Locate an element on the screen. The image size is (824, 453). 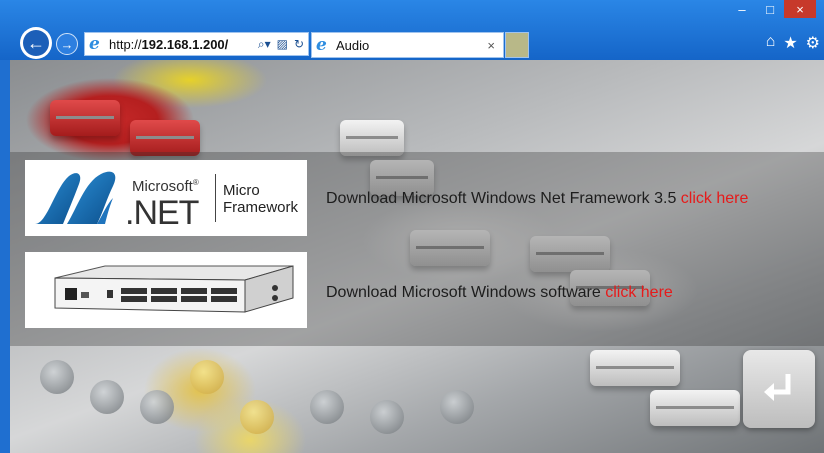
back-button: ← is located at coordinates (36, 43).